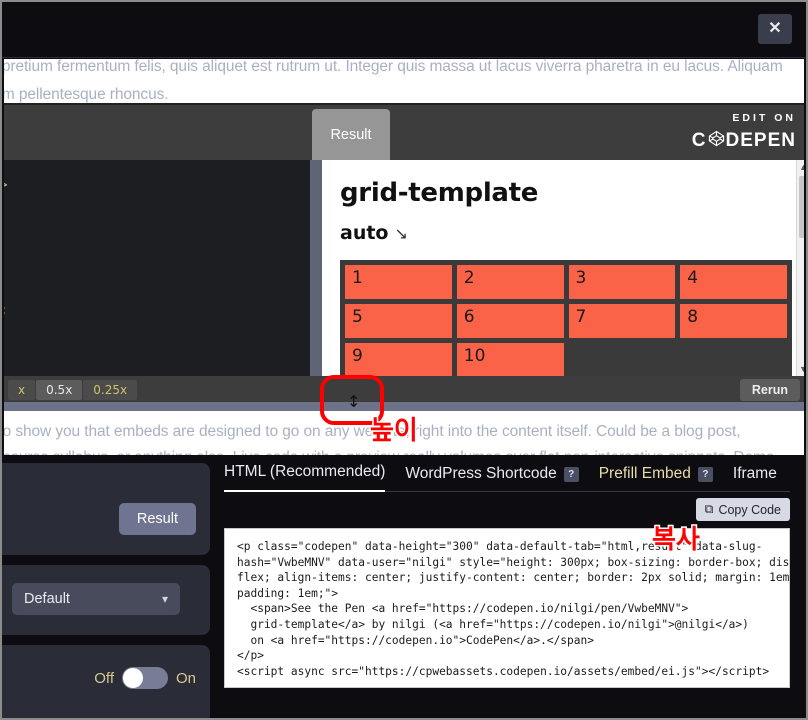 The height and width of the screenshot is (720, 808). I want to click on tab-prefill-embed: Prefill Embed ?, so click(656, 478).